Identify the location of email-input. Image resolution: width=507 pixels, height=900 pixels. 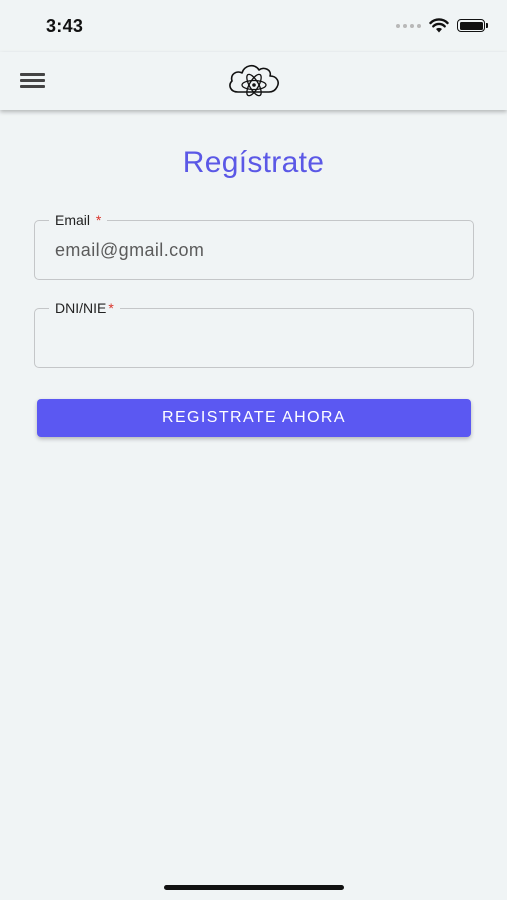
(255, 250).